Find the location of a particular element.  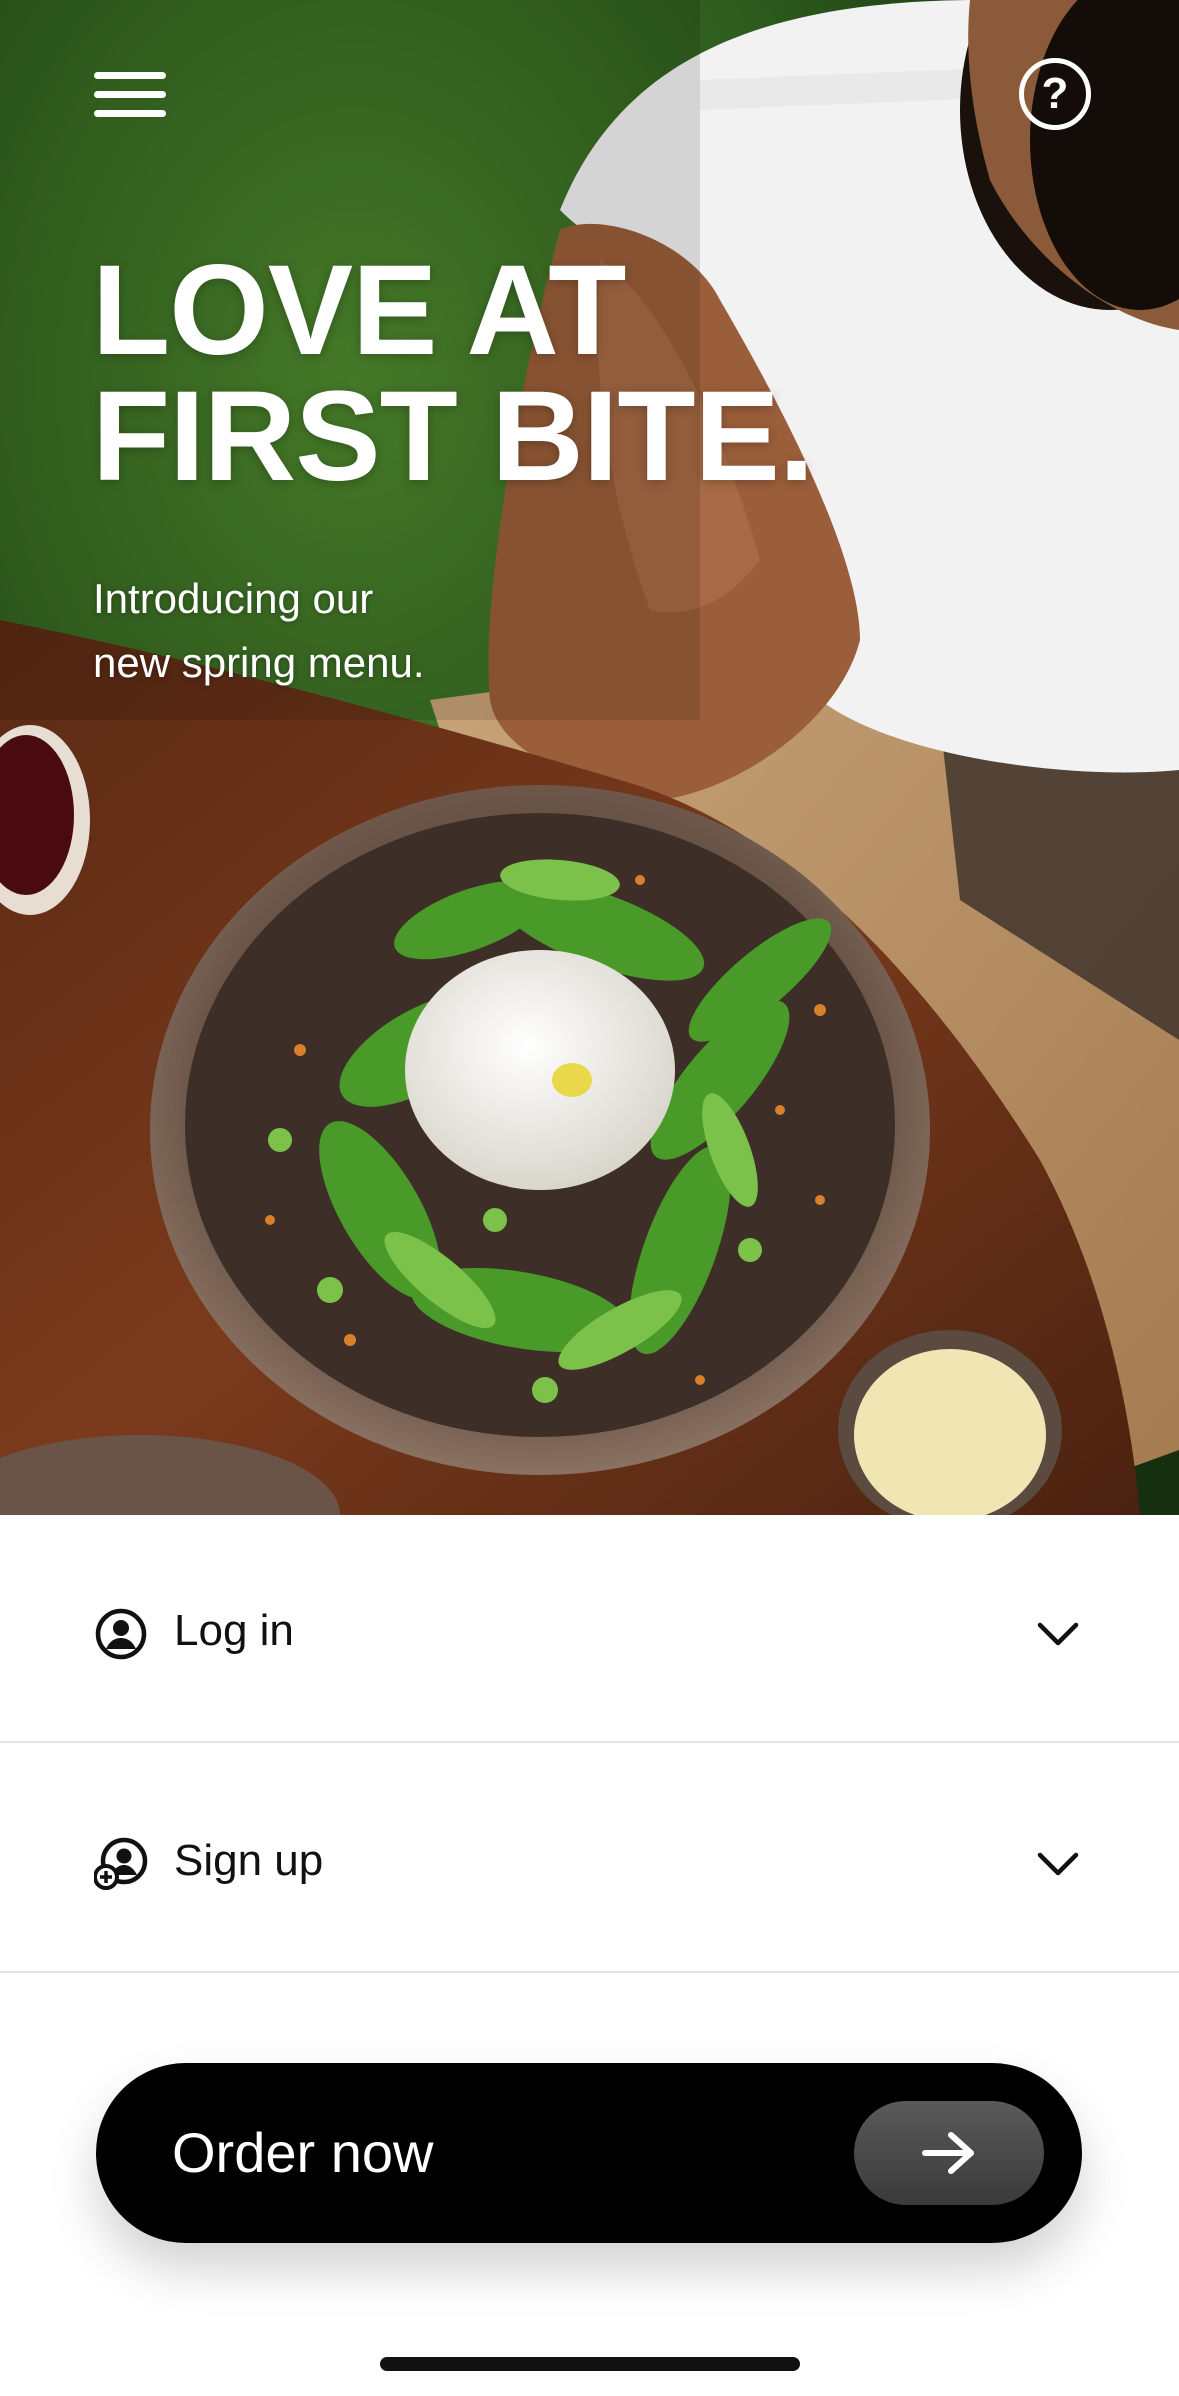

hamburger-menu-icon is located at coordinates (131, 94).